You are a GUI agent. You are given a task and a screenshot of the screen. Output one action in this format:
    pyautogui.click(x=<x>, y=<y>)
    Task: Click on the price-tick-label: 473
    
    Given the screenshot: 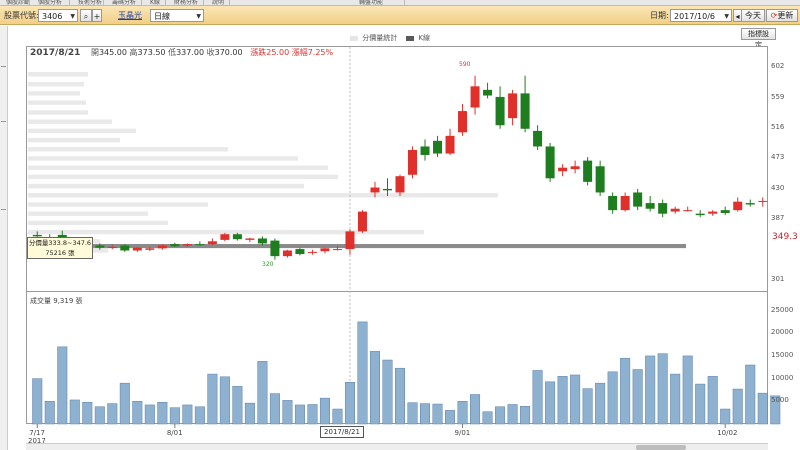 What is the action you would take?
    pyautogui.click(x=778, y=157)
    